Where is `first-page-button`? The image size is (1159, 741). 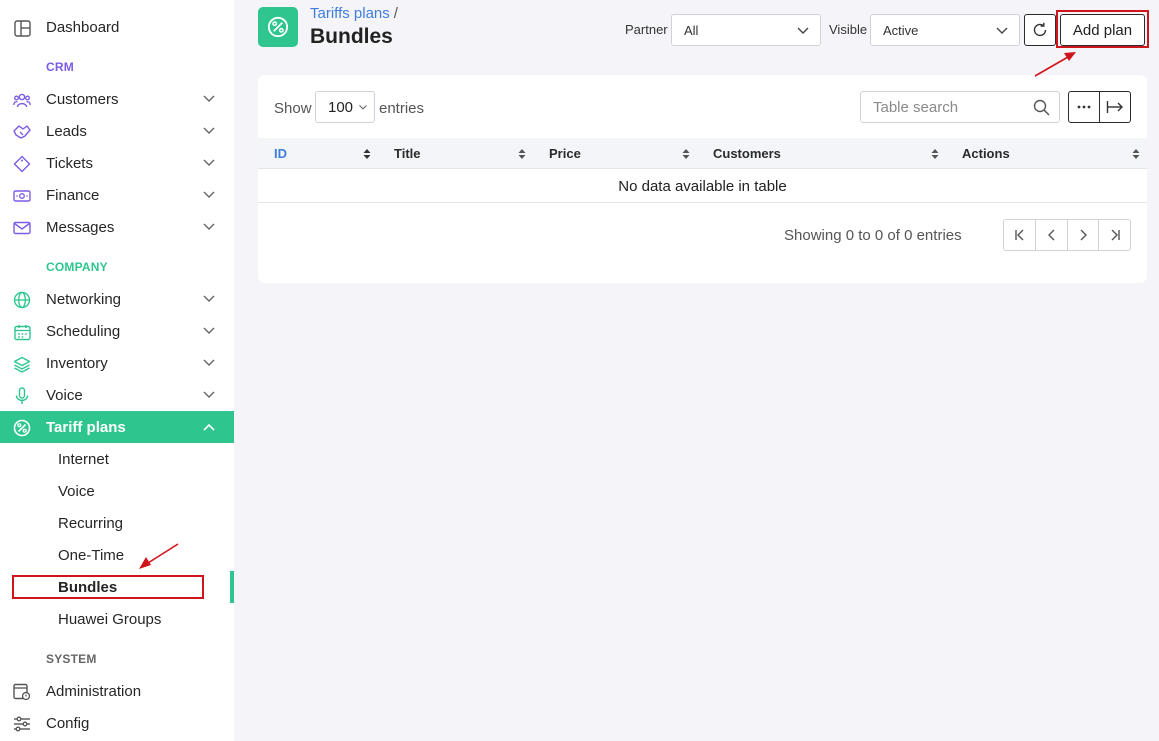 first-page-button is located at coordinates (1019, 235).